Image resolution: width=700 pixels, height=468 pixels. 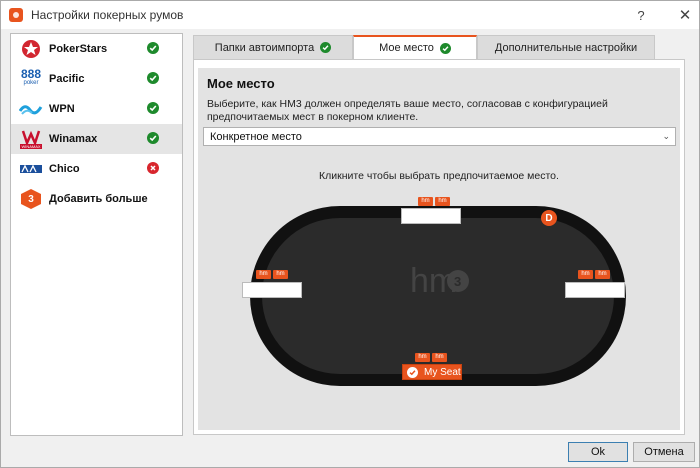 I want to click on sidebar-item-label: Добавить больше румов, so click(x=100, y=199).